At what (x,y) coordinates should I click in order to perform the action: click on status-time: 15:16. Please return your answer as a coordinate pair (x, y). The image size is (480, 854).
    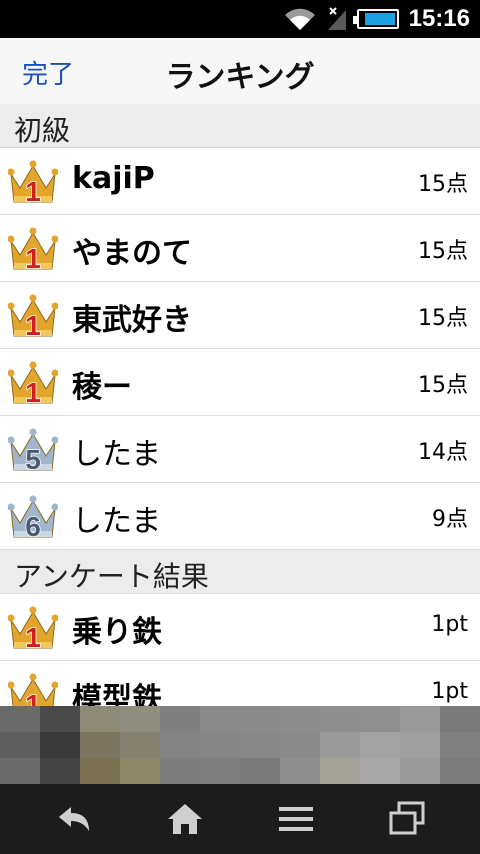
    Looking at the image, I should click on (439, 18).